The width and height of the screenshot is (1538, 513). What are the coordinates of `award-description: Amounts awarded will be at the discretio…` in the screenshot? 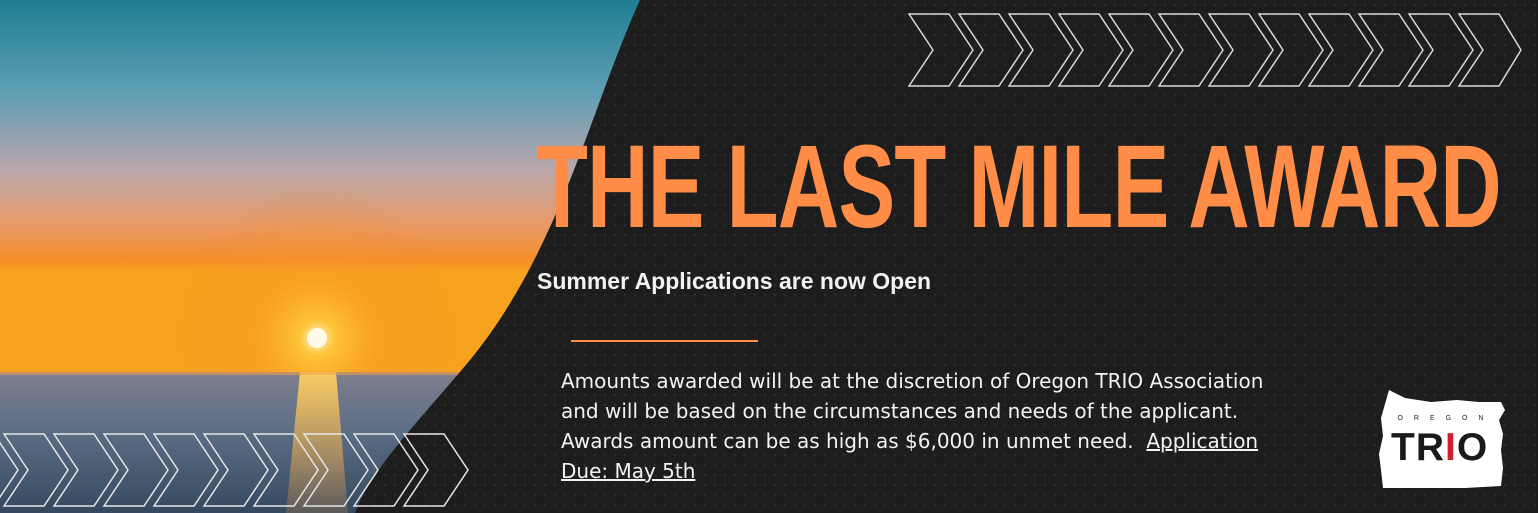 It's located at (933, 426).